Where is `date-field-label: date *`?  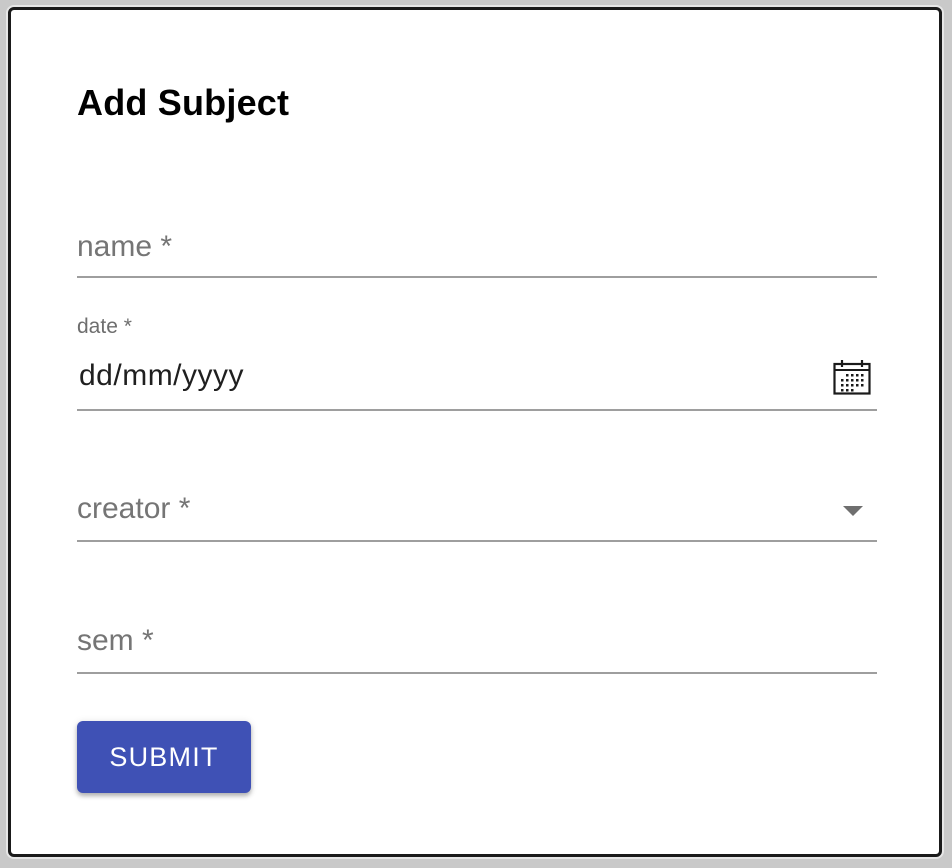
date-field-label: date * is located at coordinates (104, 326).